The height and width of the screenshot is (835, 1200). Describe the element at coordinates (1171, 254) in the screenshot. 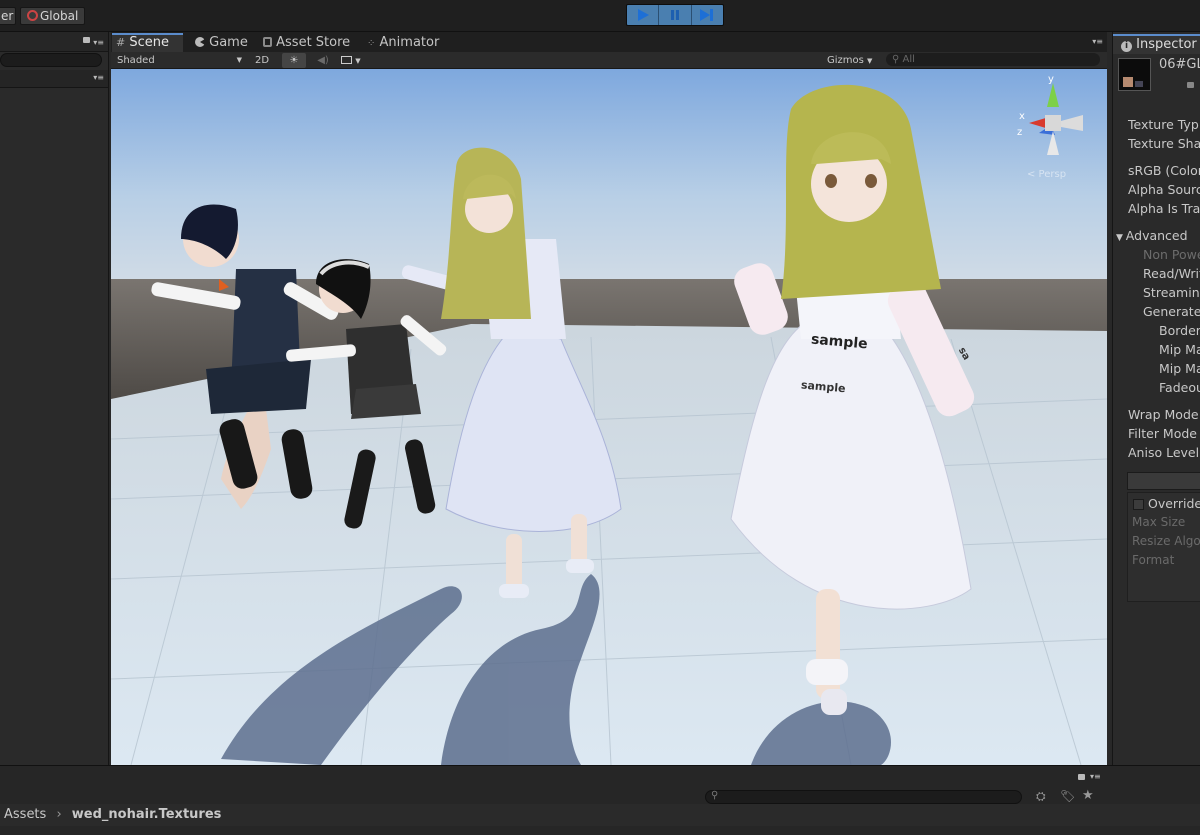

I see `inspector-row-6: Non Powe` at that location.